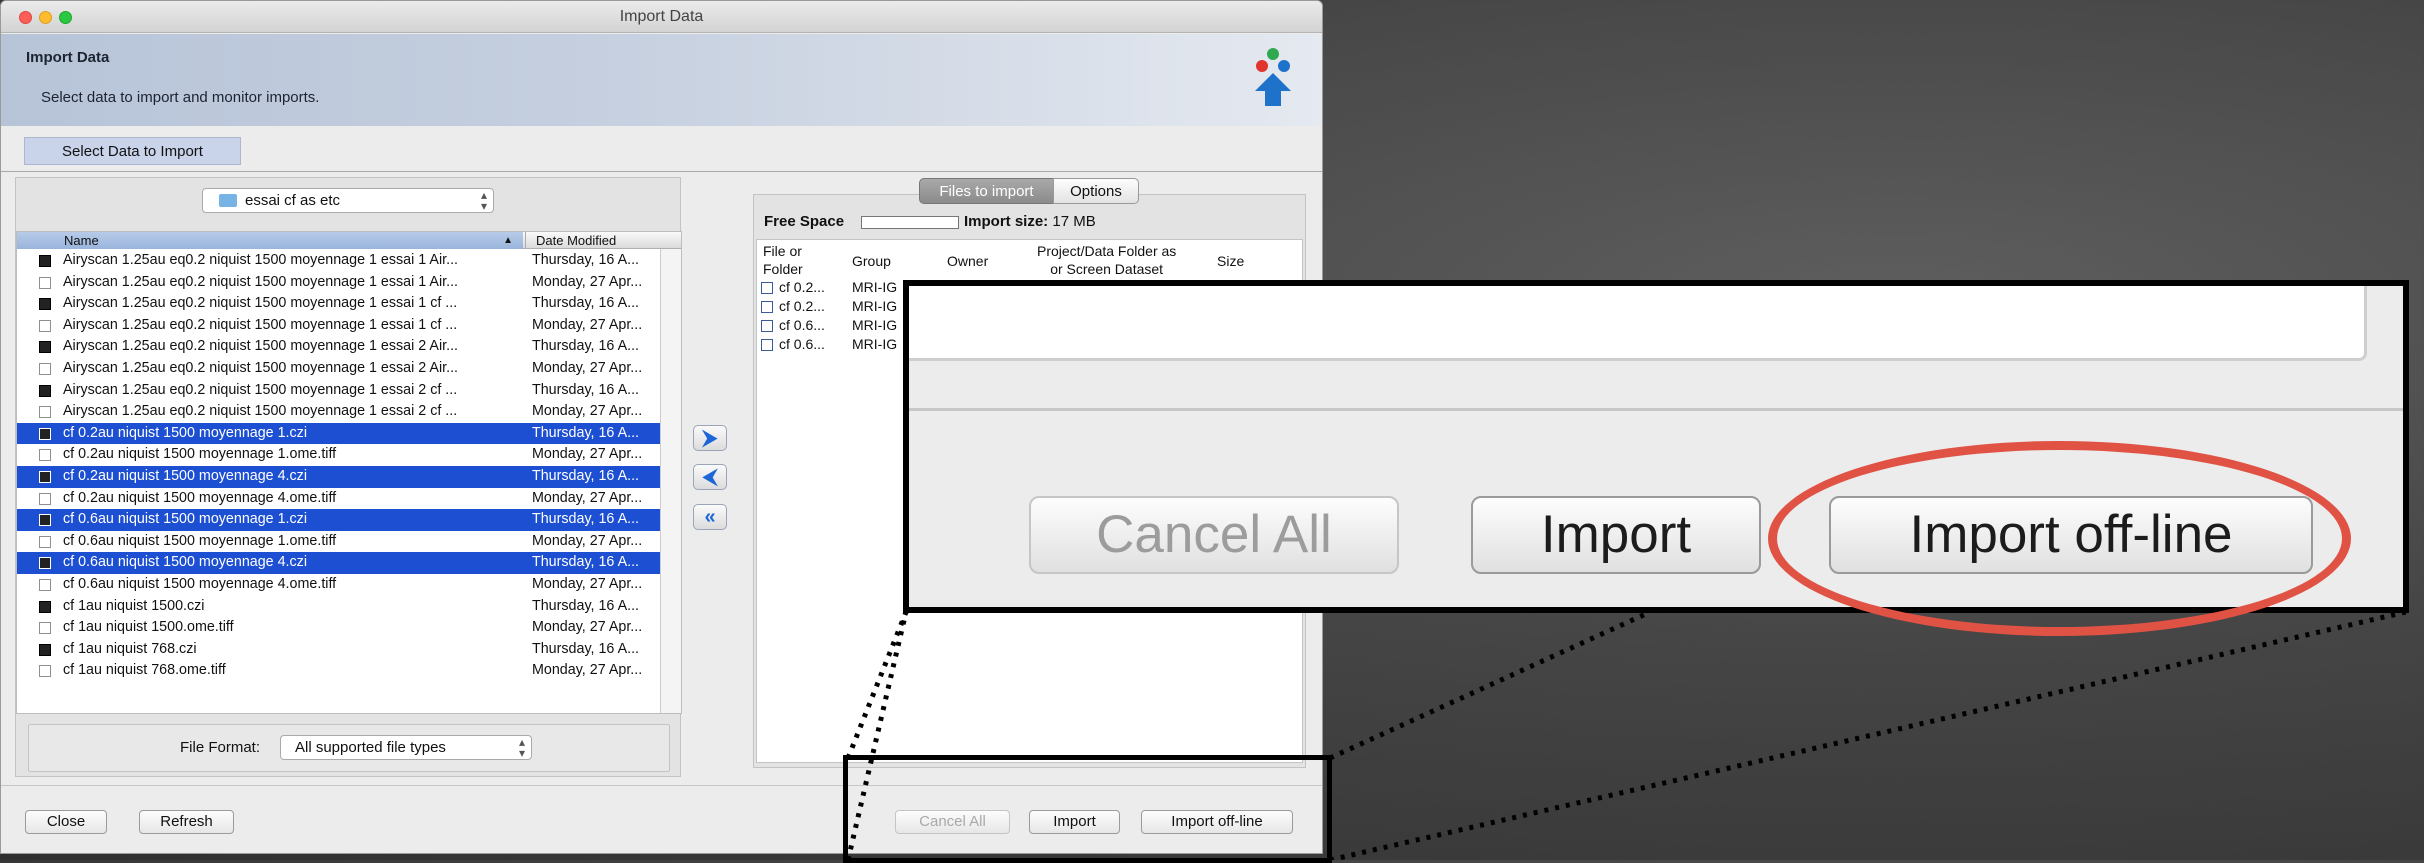 The width and height of the screenshot is (2424, 863). Describe the element at coordinates (1638, 323) in the screenshot. I see `zoom-table-edge` at that location.